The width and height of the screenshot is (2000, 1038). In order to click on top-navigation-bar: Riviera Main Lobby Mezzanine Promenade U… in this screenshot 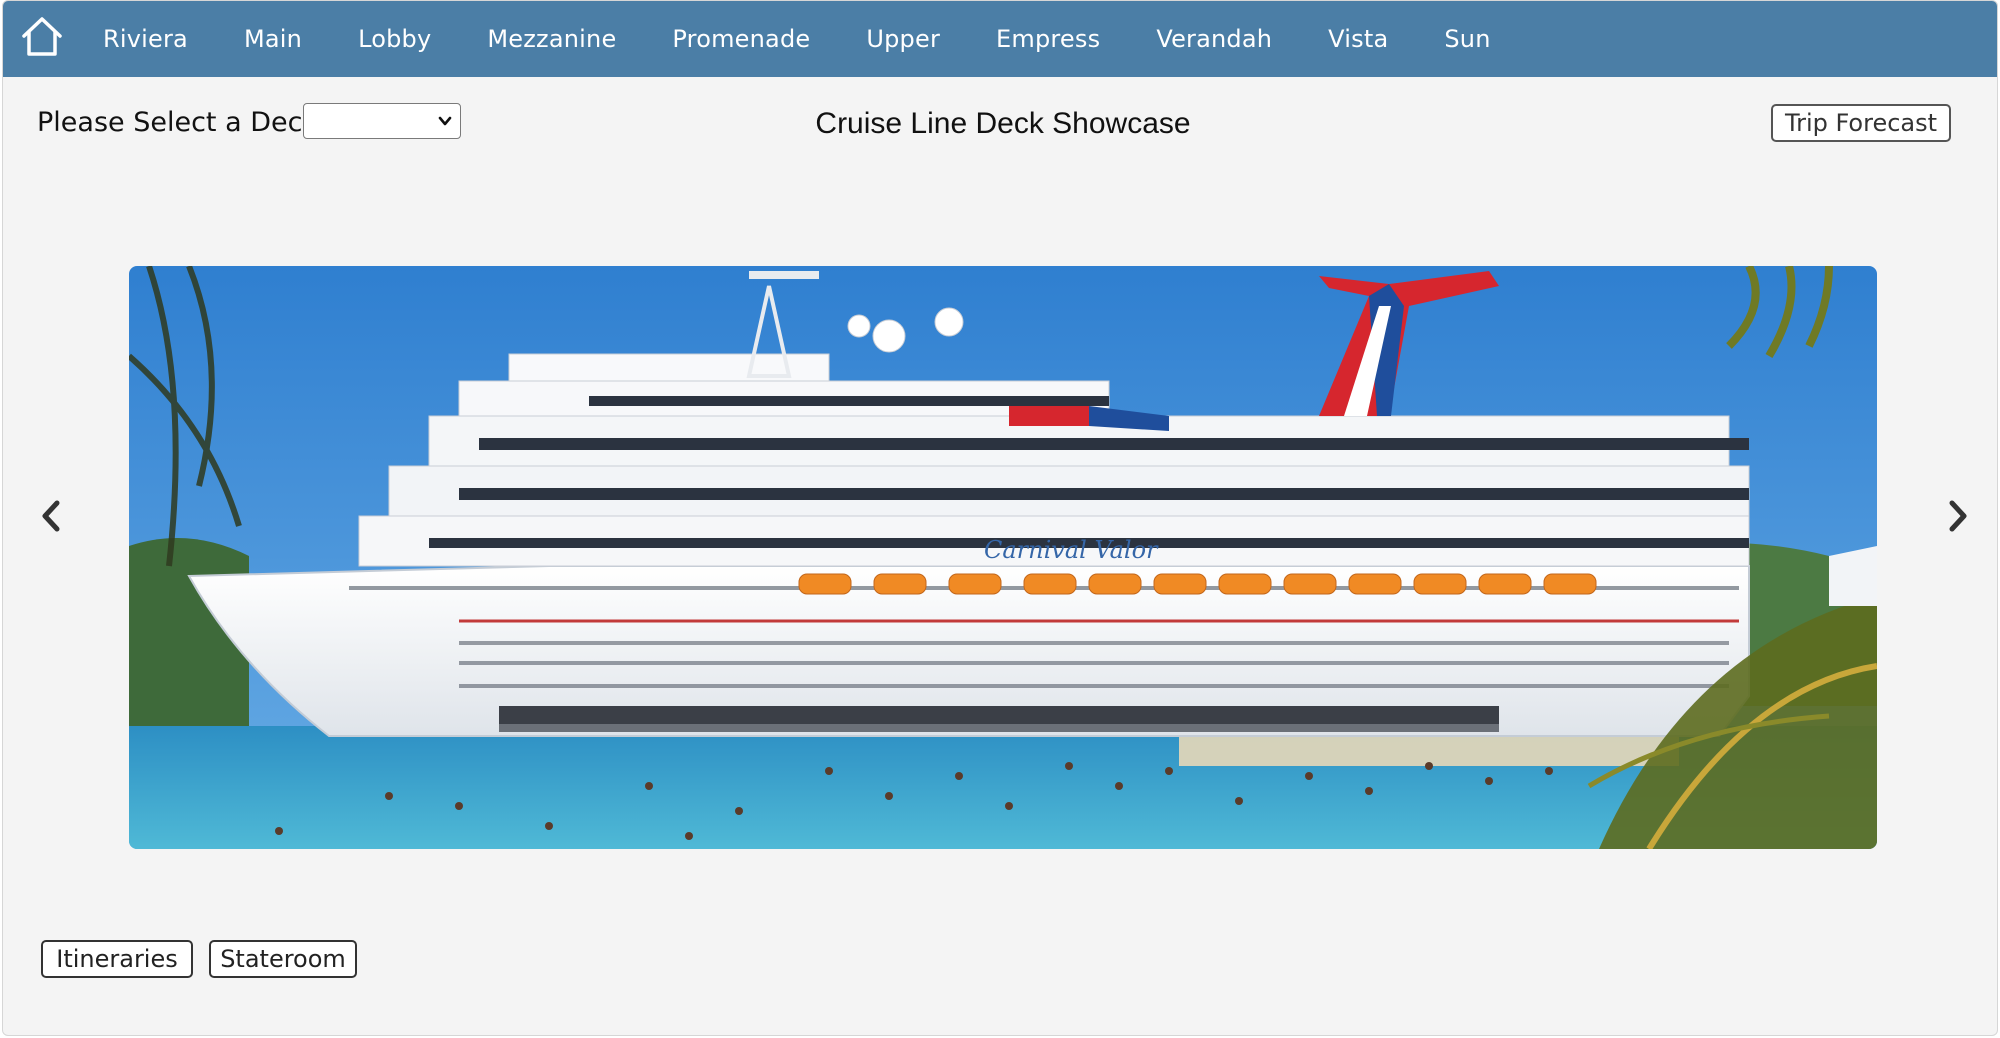, I will do `click(1000, 39)`.